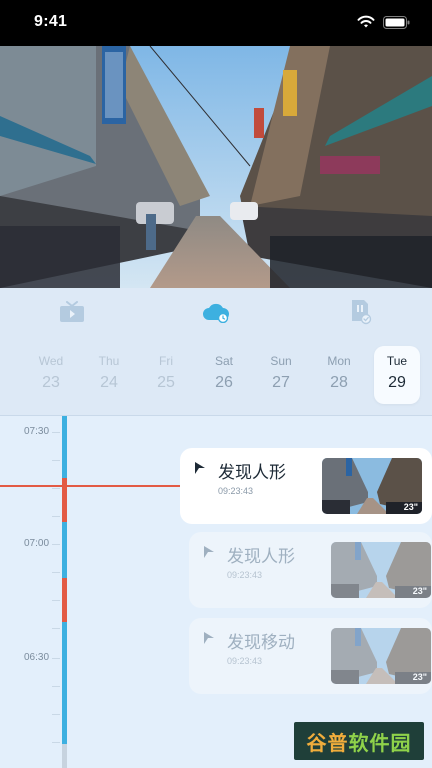 Image resolution: width=432 pixels, height=768 pixels. What do you see at coordinates (166, 361) in the screenshot?
I see `date-weekday: Fri` at bounding box center [166, 361].